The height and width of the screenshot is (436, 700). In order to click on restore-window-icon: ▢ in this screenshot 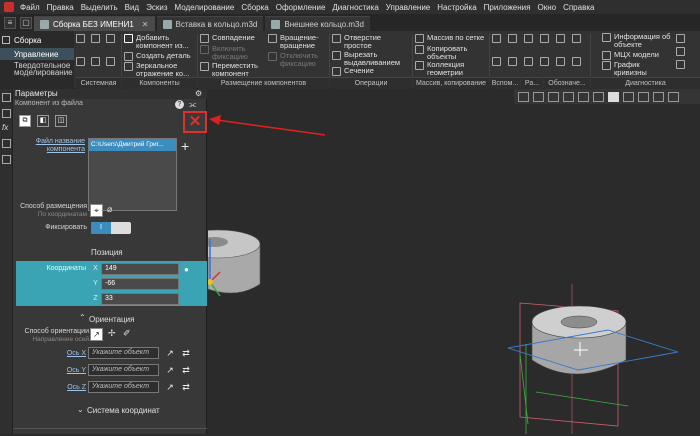, I will do `click(26, 23)`.